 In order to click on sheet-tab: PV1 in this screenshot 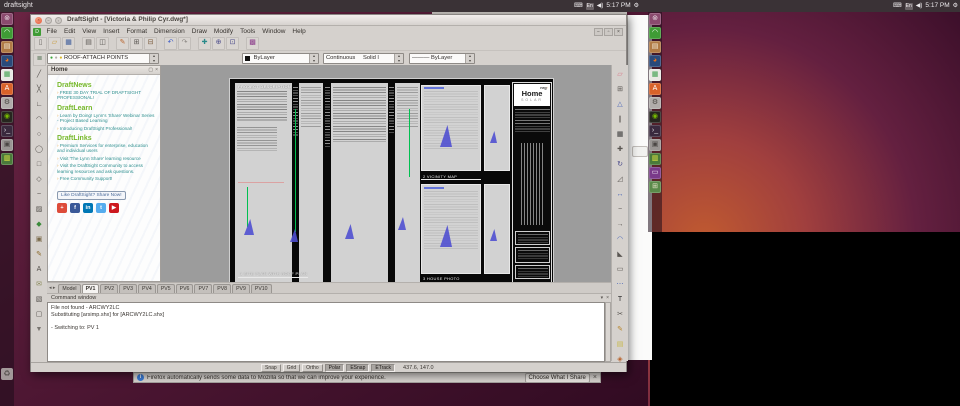, I will do `click(90, 288)`.